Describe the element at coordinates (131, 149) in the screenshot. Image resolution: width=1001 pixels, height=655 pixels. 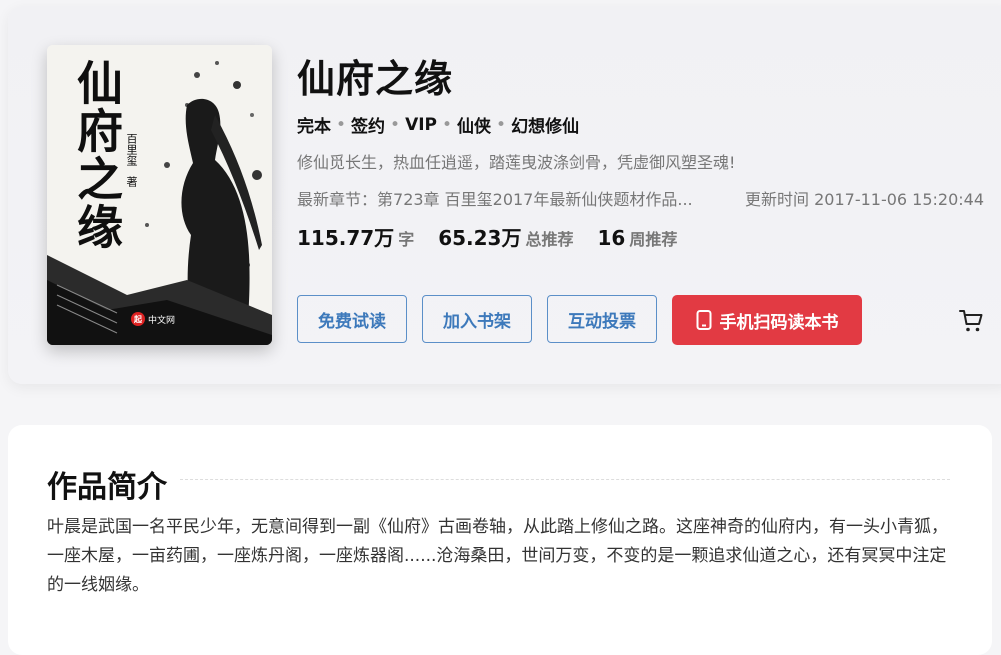
I see `cover-author-name: 百里玺` at that location.